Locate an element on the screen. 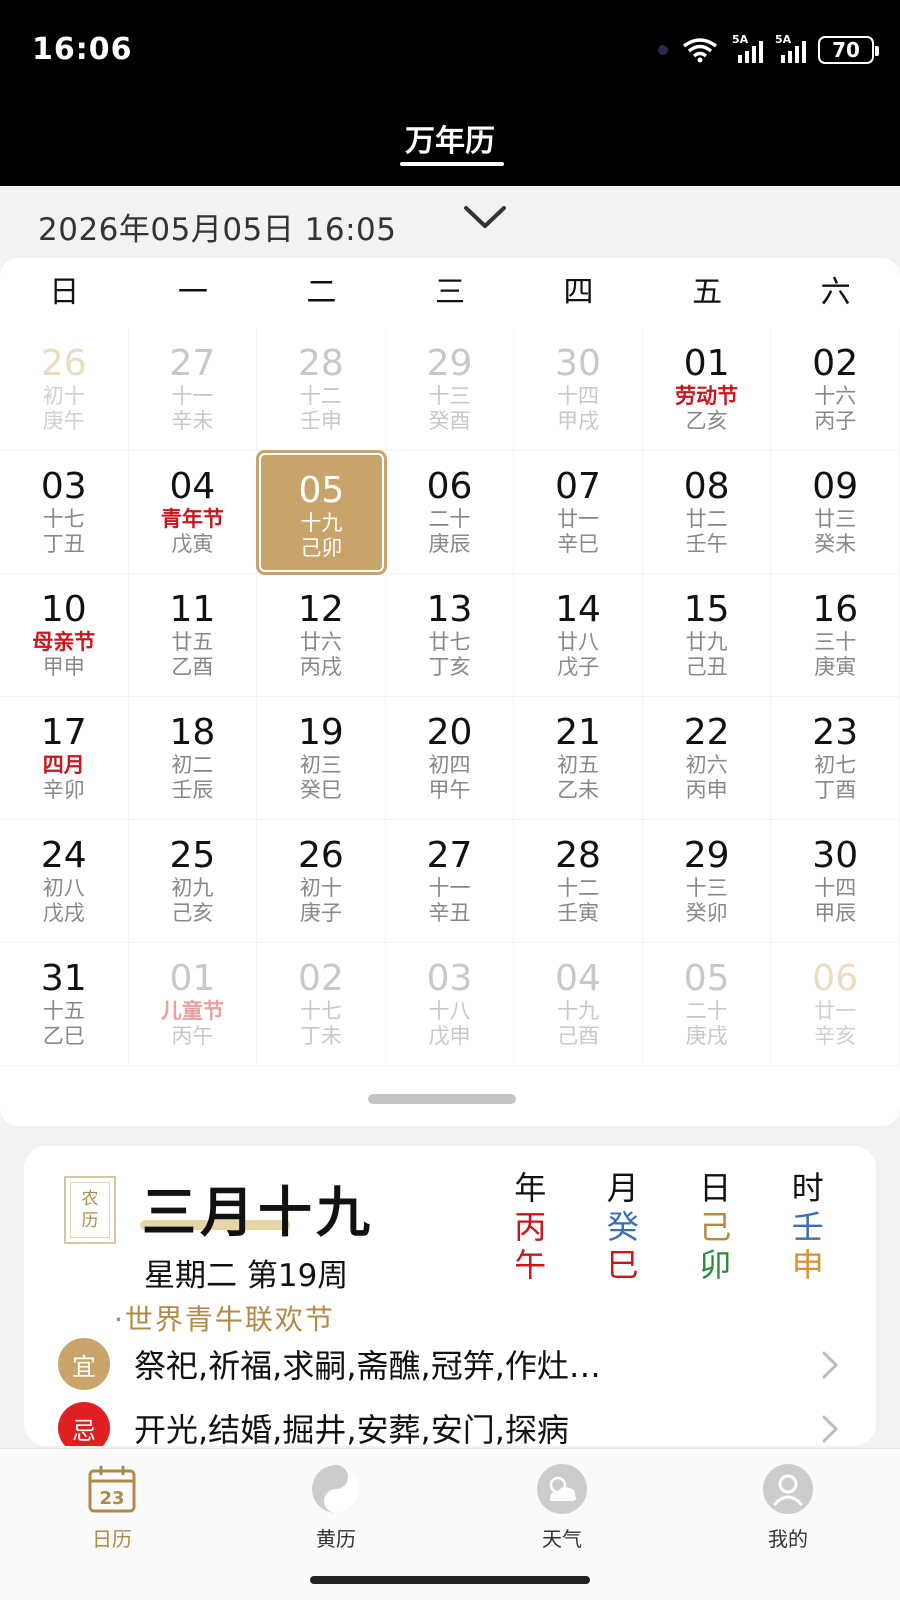 Image resolution: width=900 pixels, height=1600 pixels. calendar-day: 08 廿二 壬午 is located at coordinates (707, 512).